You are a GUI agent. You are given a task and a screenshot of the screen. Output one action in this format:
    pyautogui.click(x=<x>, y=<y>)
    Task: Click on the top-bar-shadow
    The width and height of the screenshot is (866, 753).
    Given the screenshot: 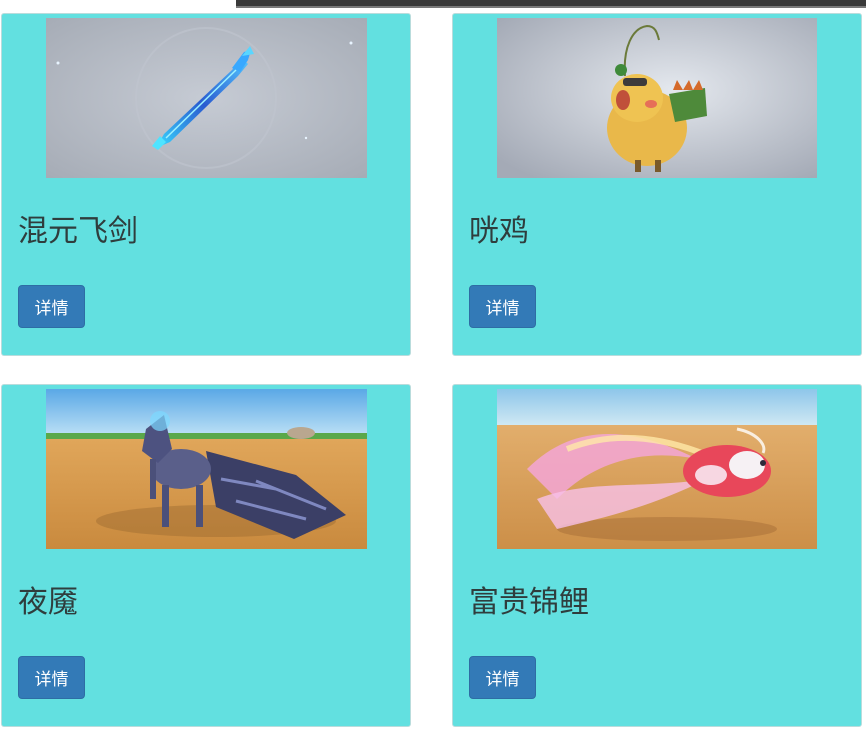 What is the action you would take?
    pyautogui.click(x=551, y=7)
    